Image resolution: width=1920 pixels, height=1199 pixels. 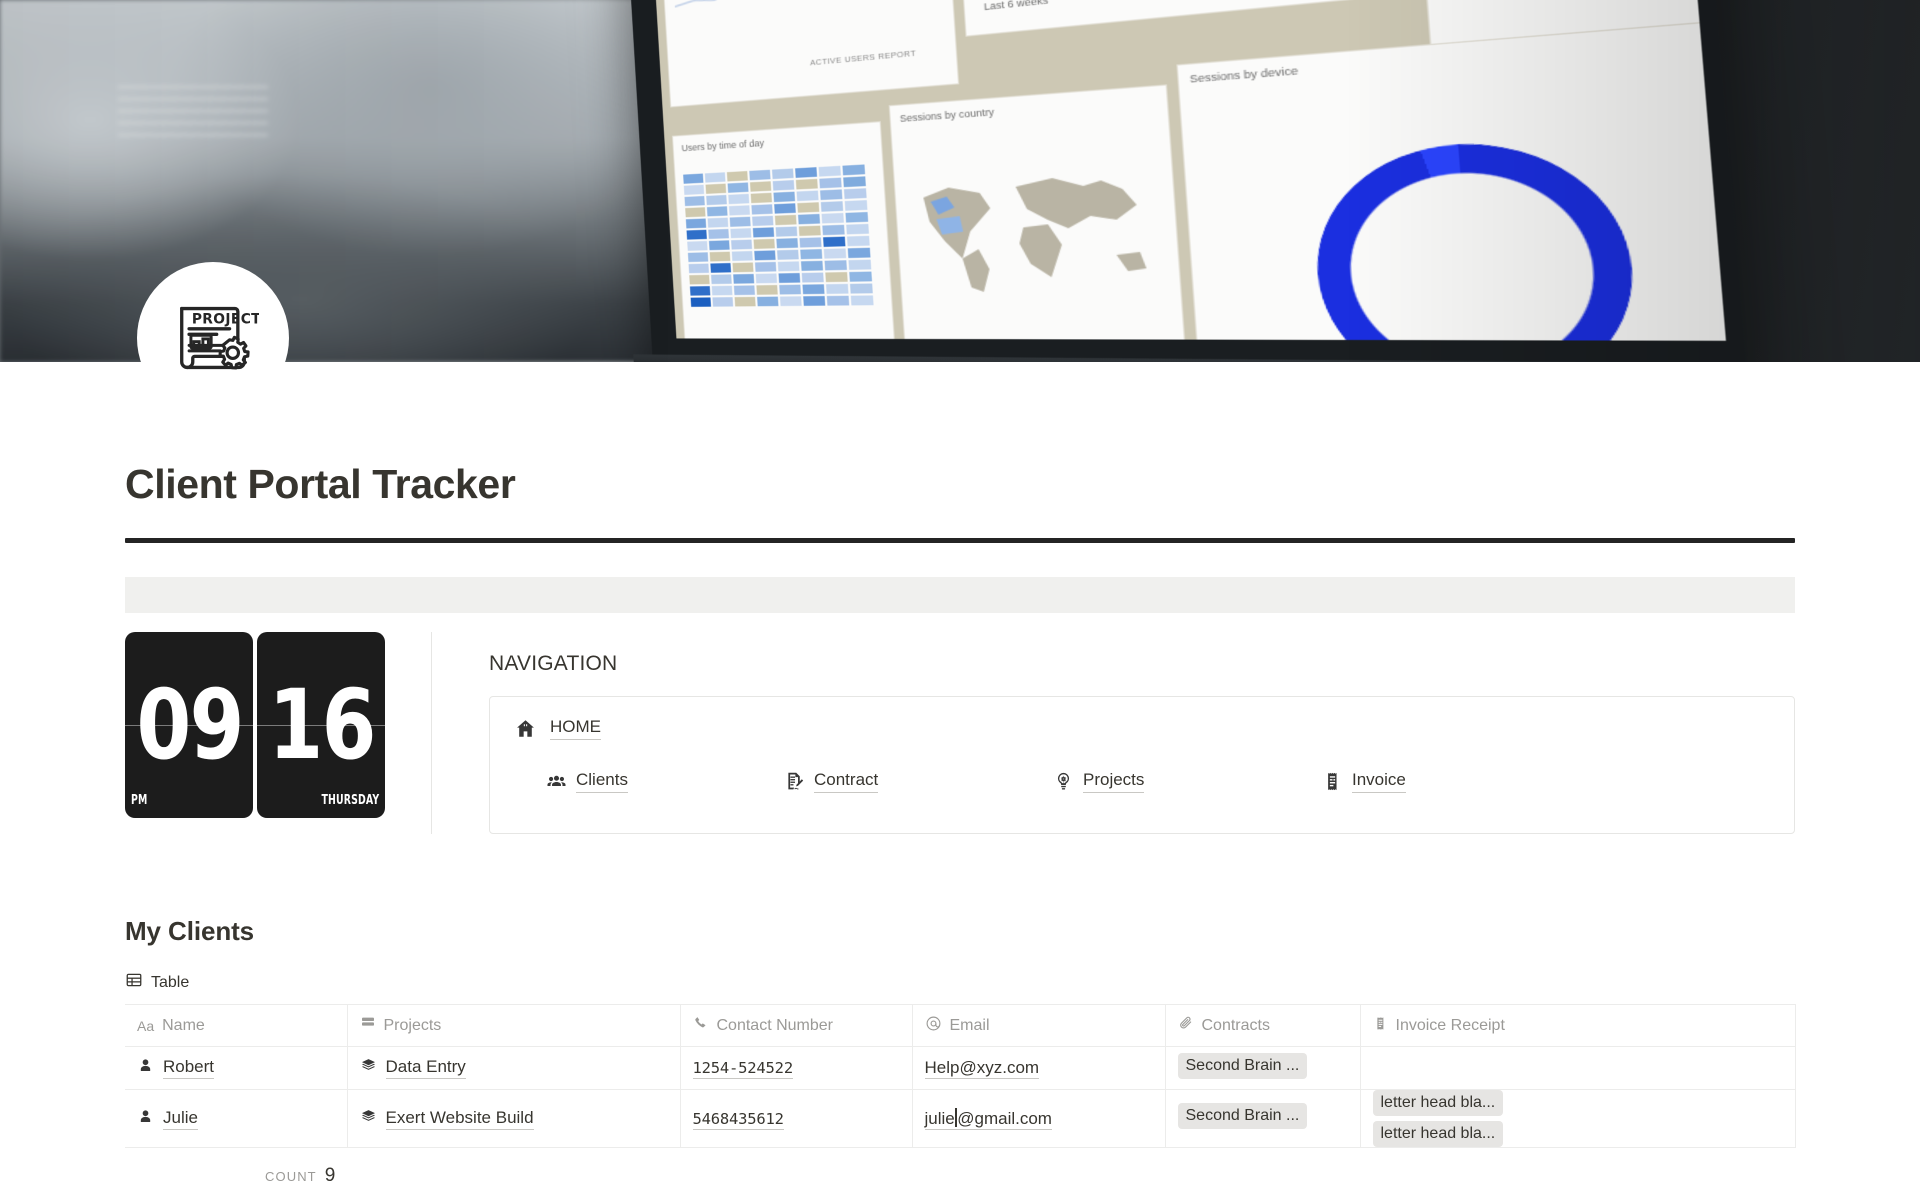 I want to click on dash-card-cohort: Aug 20 - Aug 26 Last 6 weeks, so click(x=1184, y=18).